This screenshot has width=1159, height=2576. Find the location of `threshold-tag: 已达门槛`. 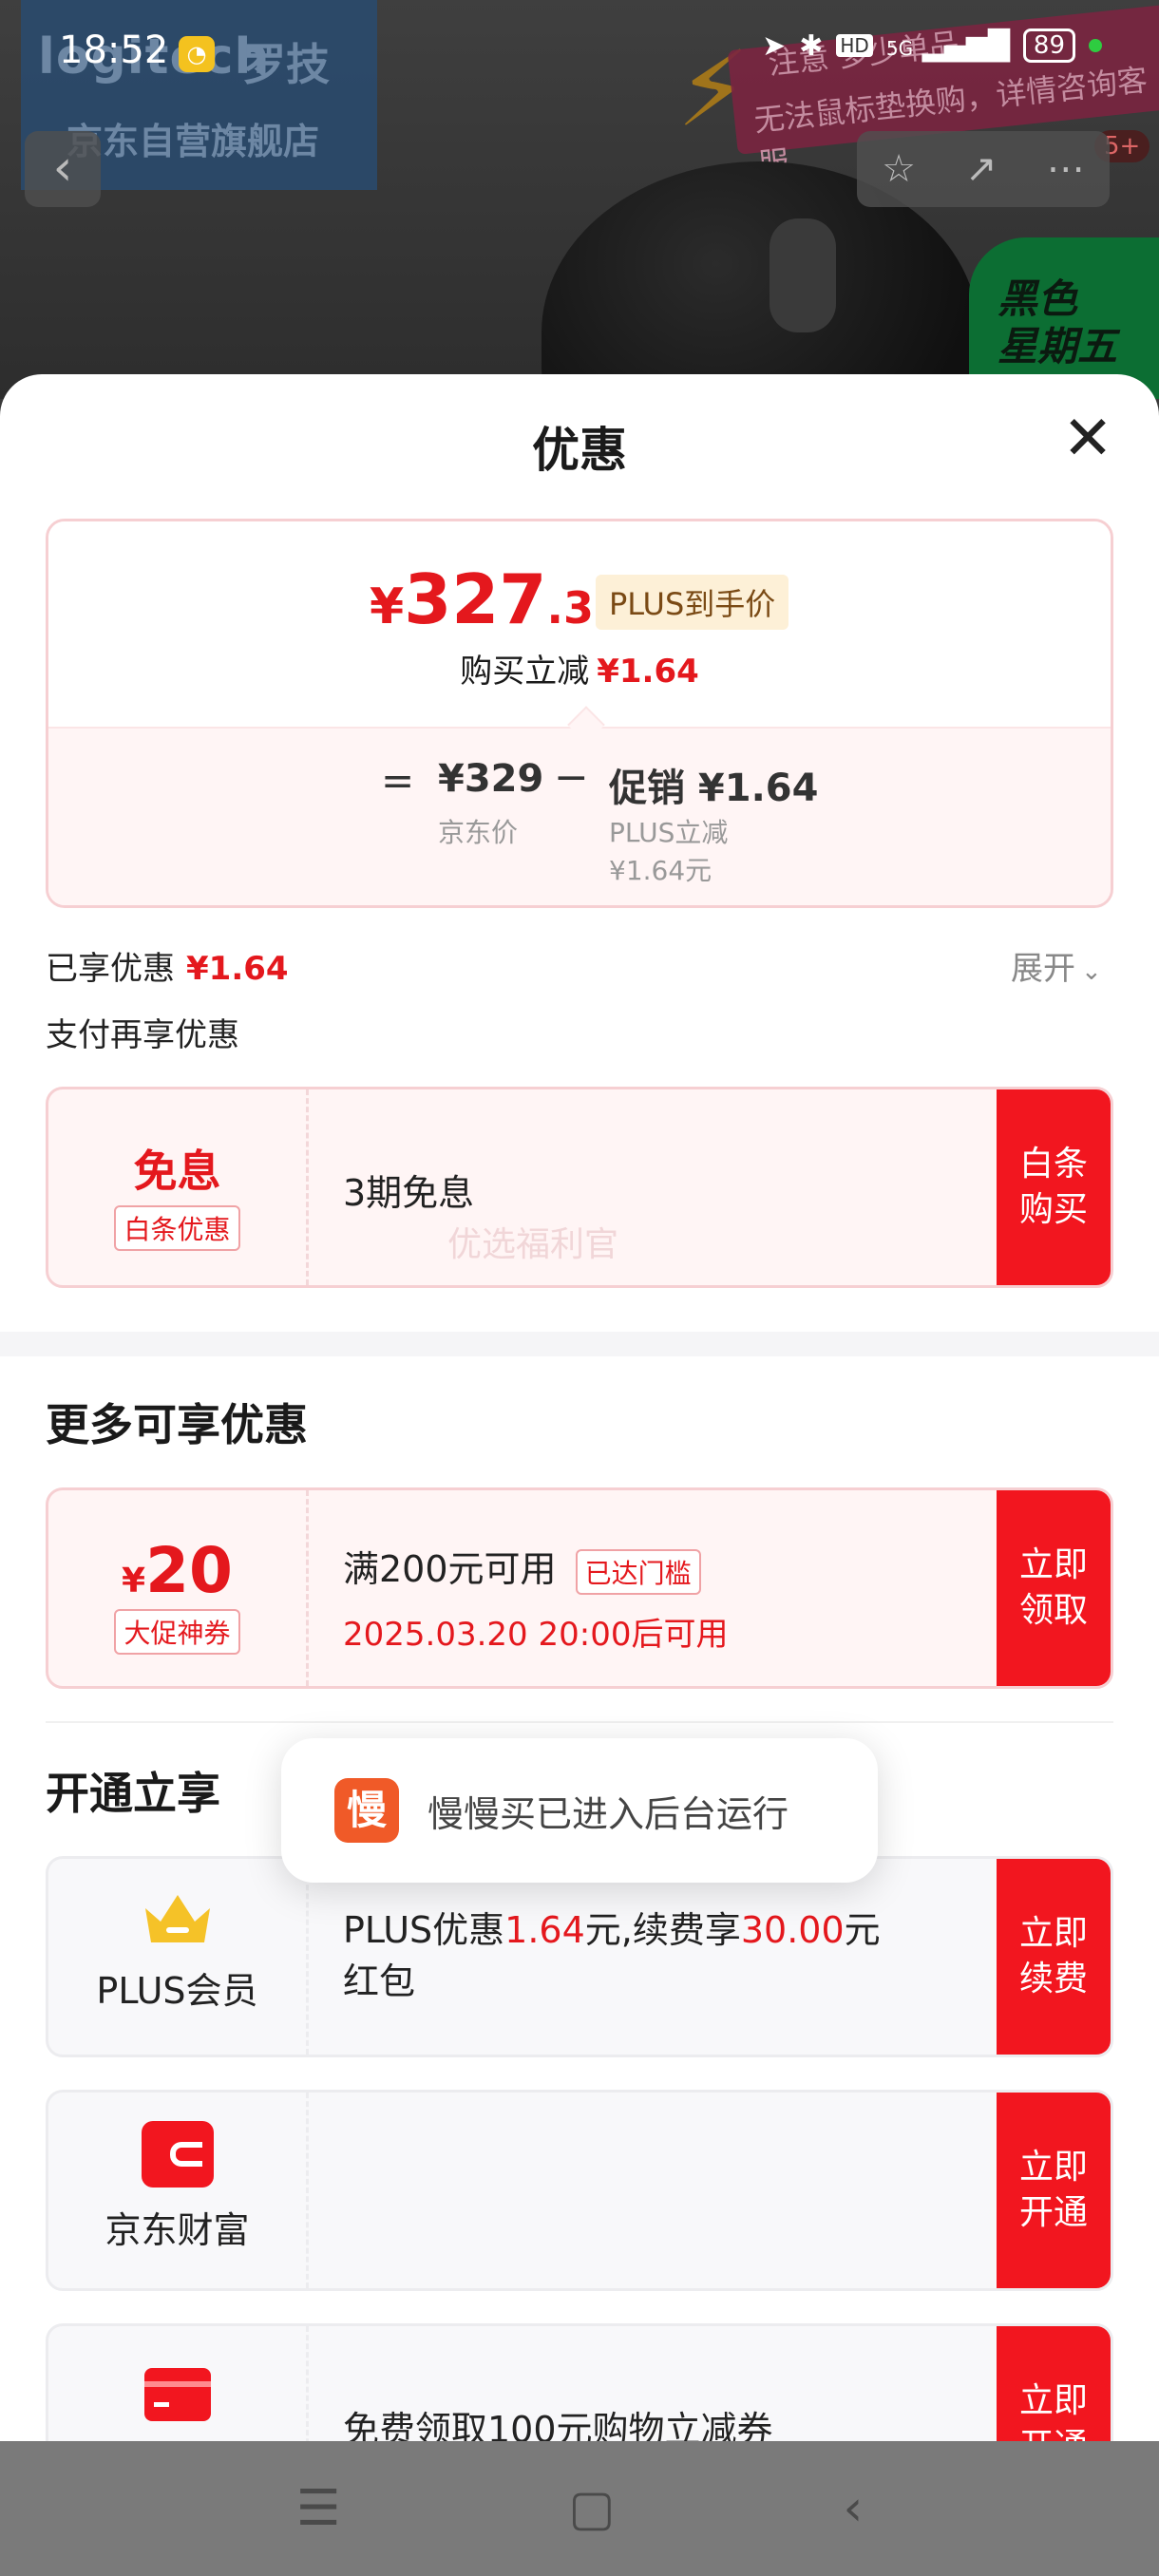

threshold-tag: 已达门槛 is located at coordinates (638, 1571).